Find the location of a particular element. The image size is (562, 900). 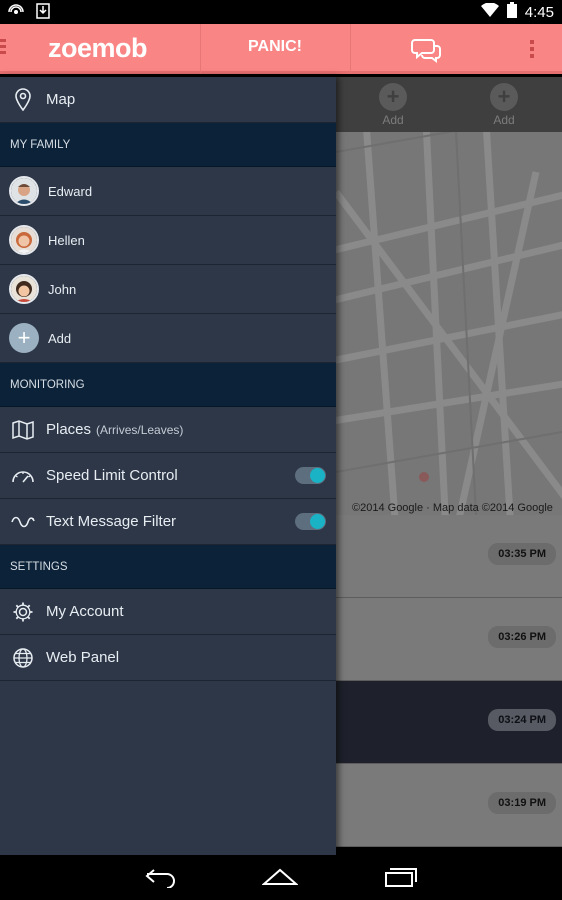

status-bar: 4:45 is located at coordinates (281, 12).